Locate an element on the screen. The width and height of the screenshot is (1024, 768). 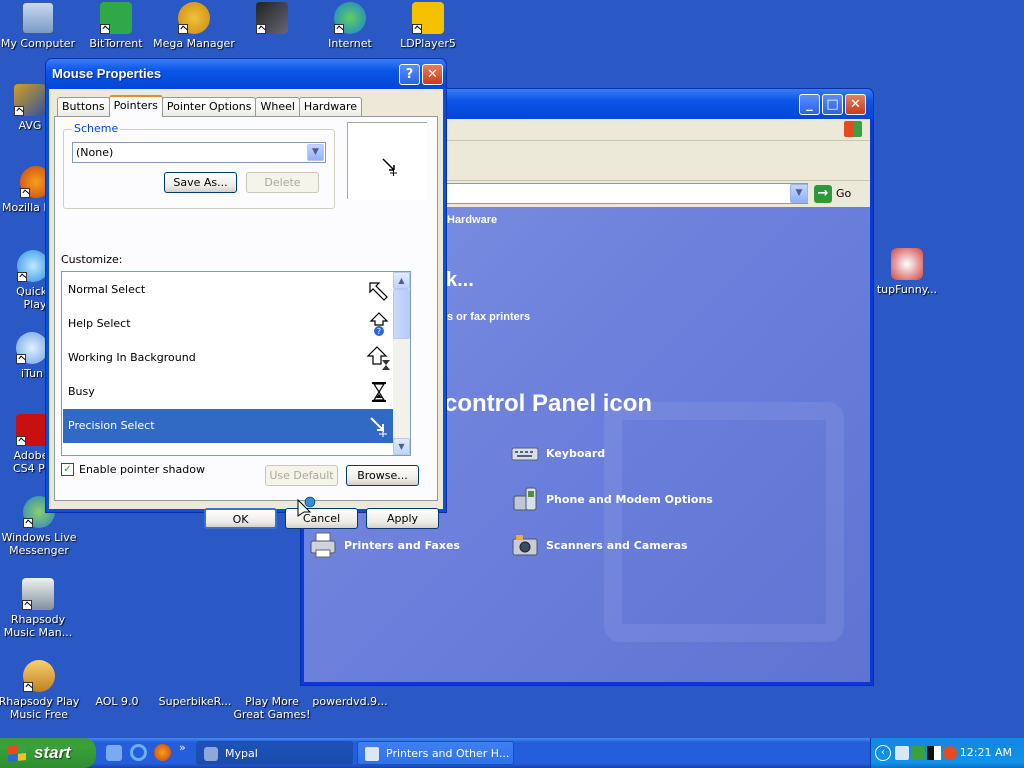
pointer-label: Help Select is located at coordinates (99, 323).